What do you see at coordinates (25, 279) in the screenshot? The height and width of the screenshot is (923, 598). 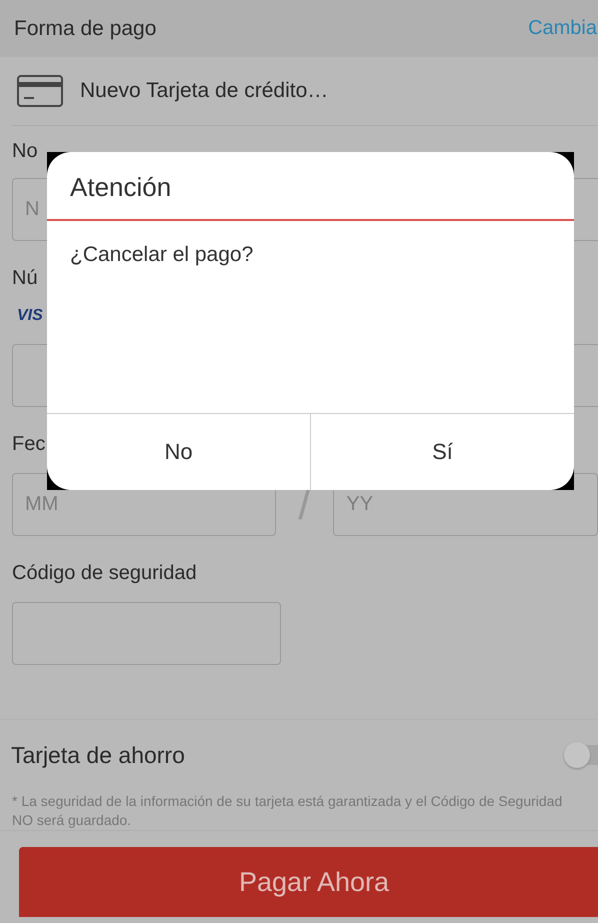 I see `field-label: Nú` at bounding box center [25, 279].